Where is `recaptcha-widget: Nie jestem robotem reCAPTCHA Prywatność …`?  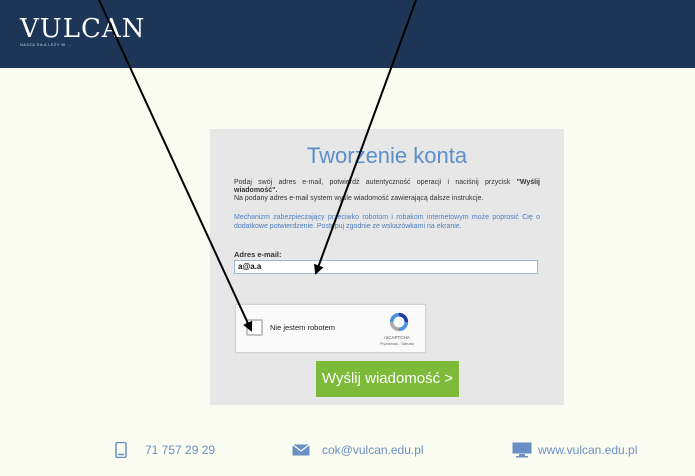 recaptcha-widget: Nie jestem robotem reCAPTCHA Prywatność … is located at coordinates (330, 328).